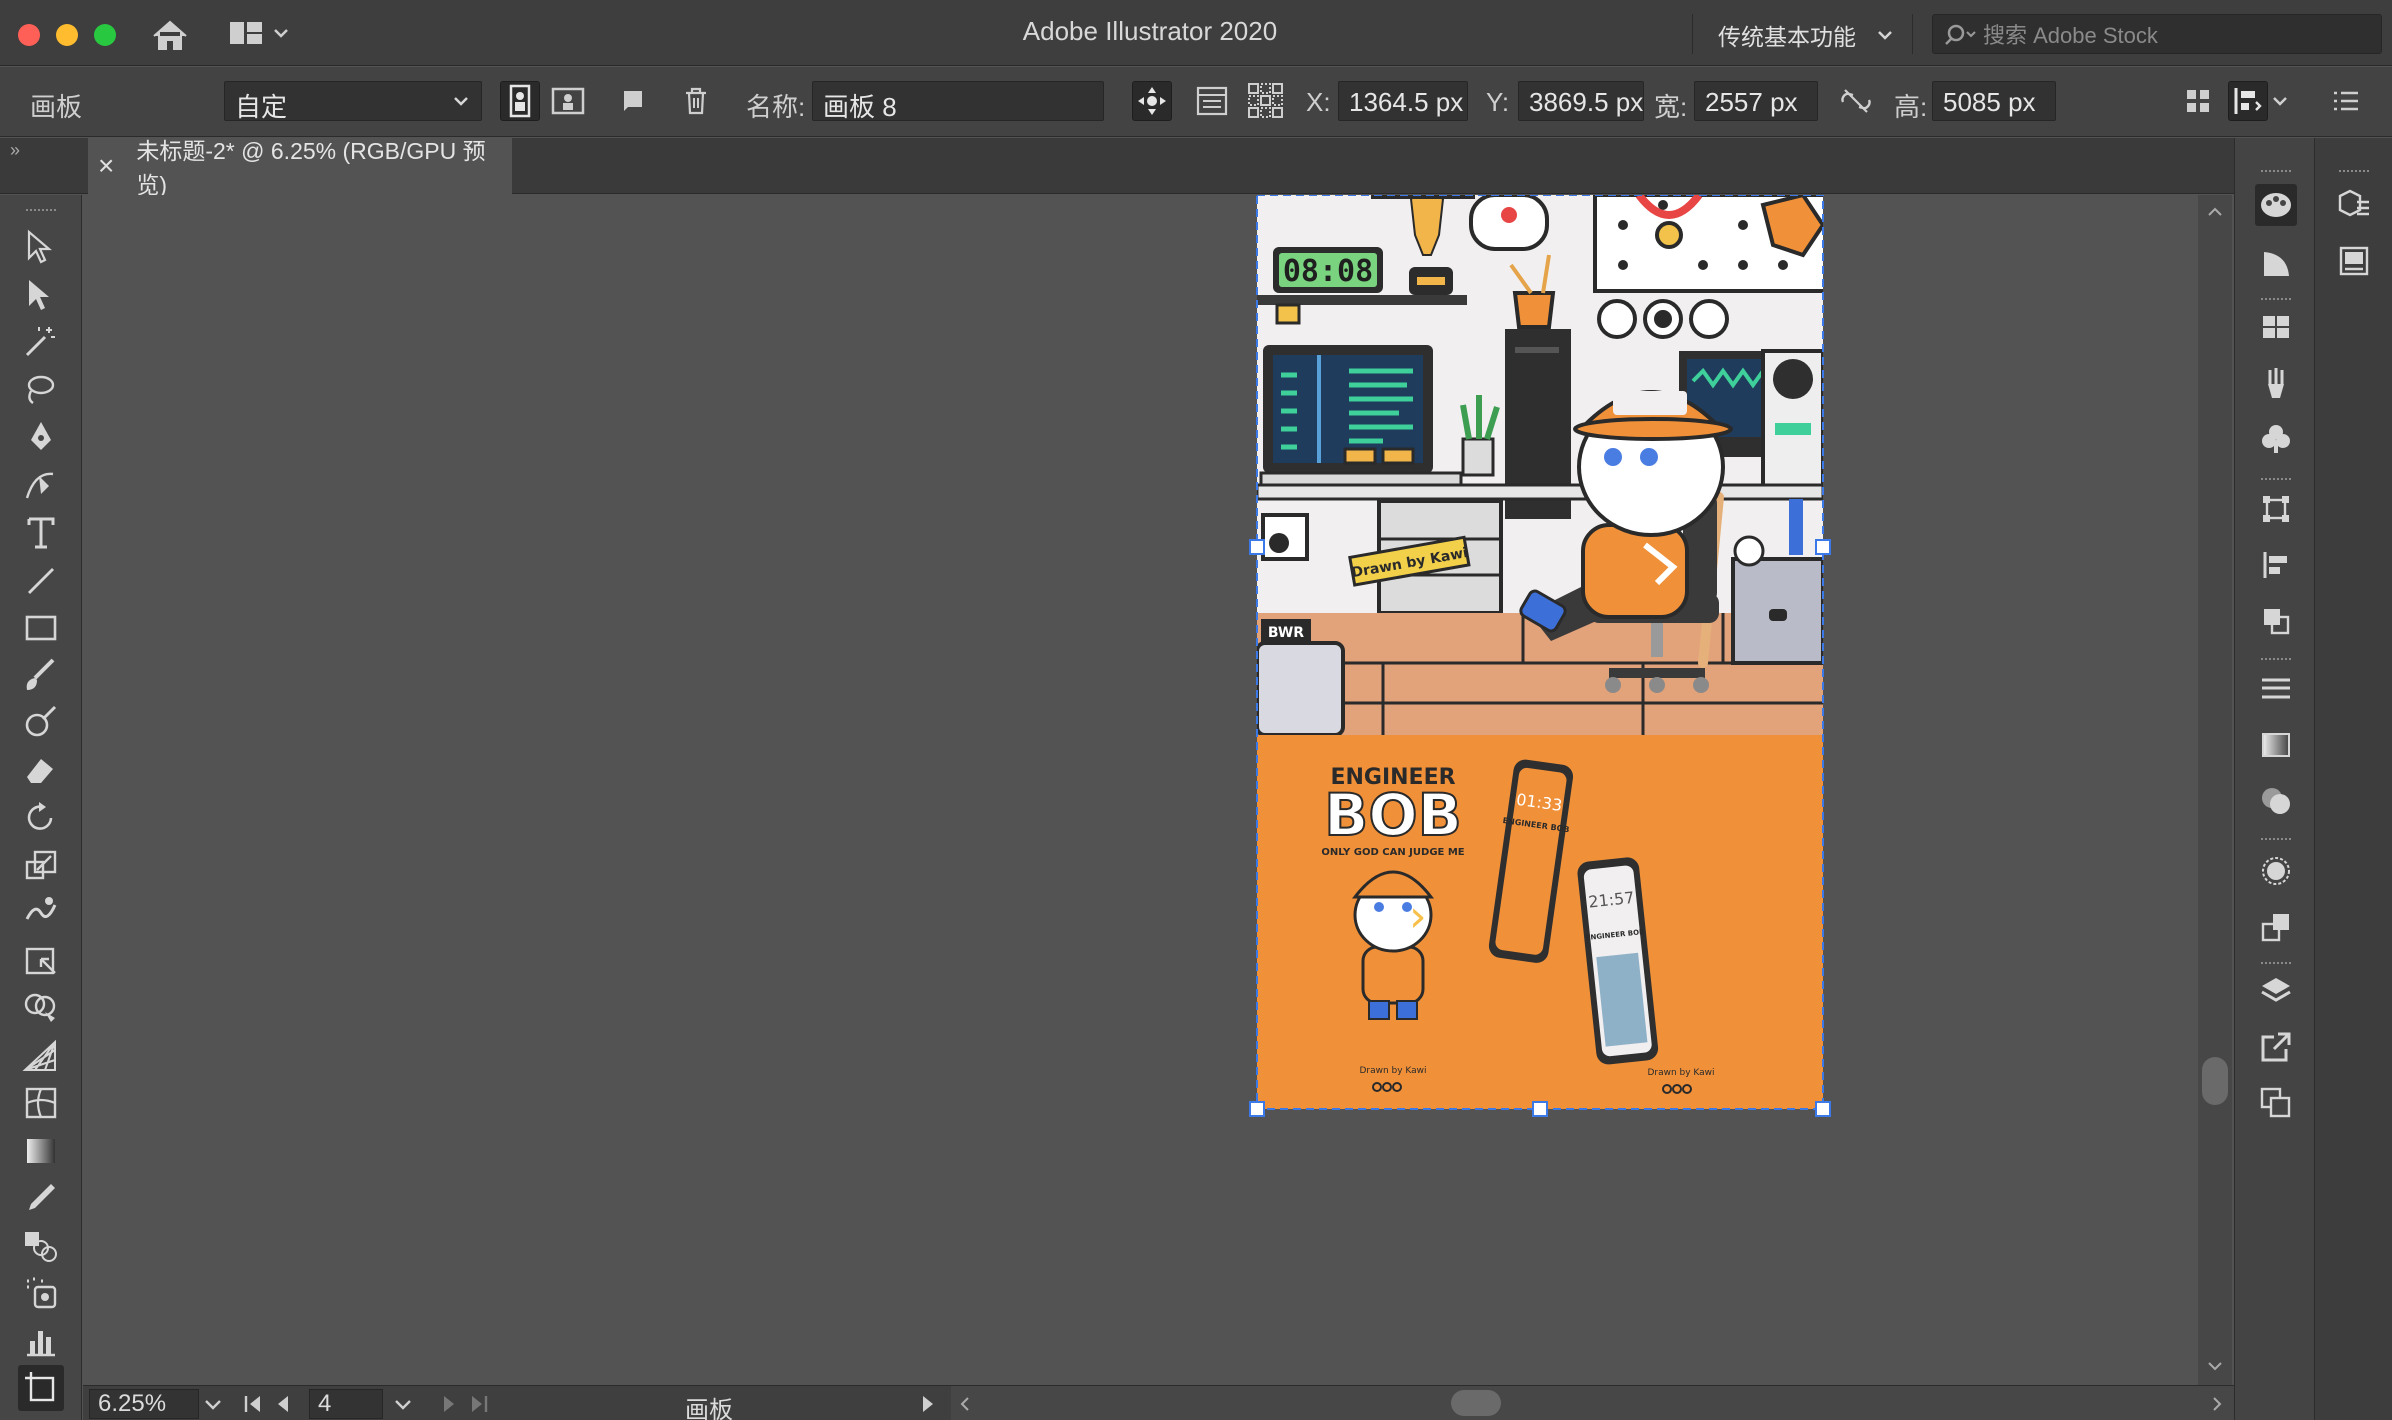 The image size is (2392, 1420). What do you see at coordinates (41, 581) in the screenshot?
I see `line-tool-button` at bounding box center [41, 581].